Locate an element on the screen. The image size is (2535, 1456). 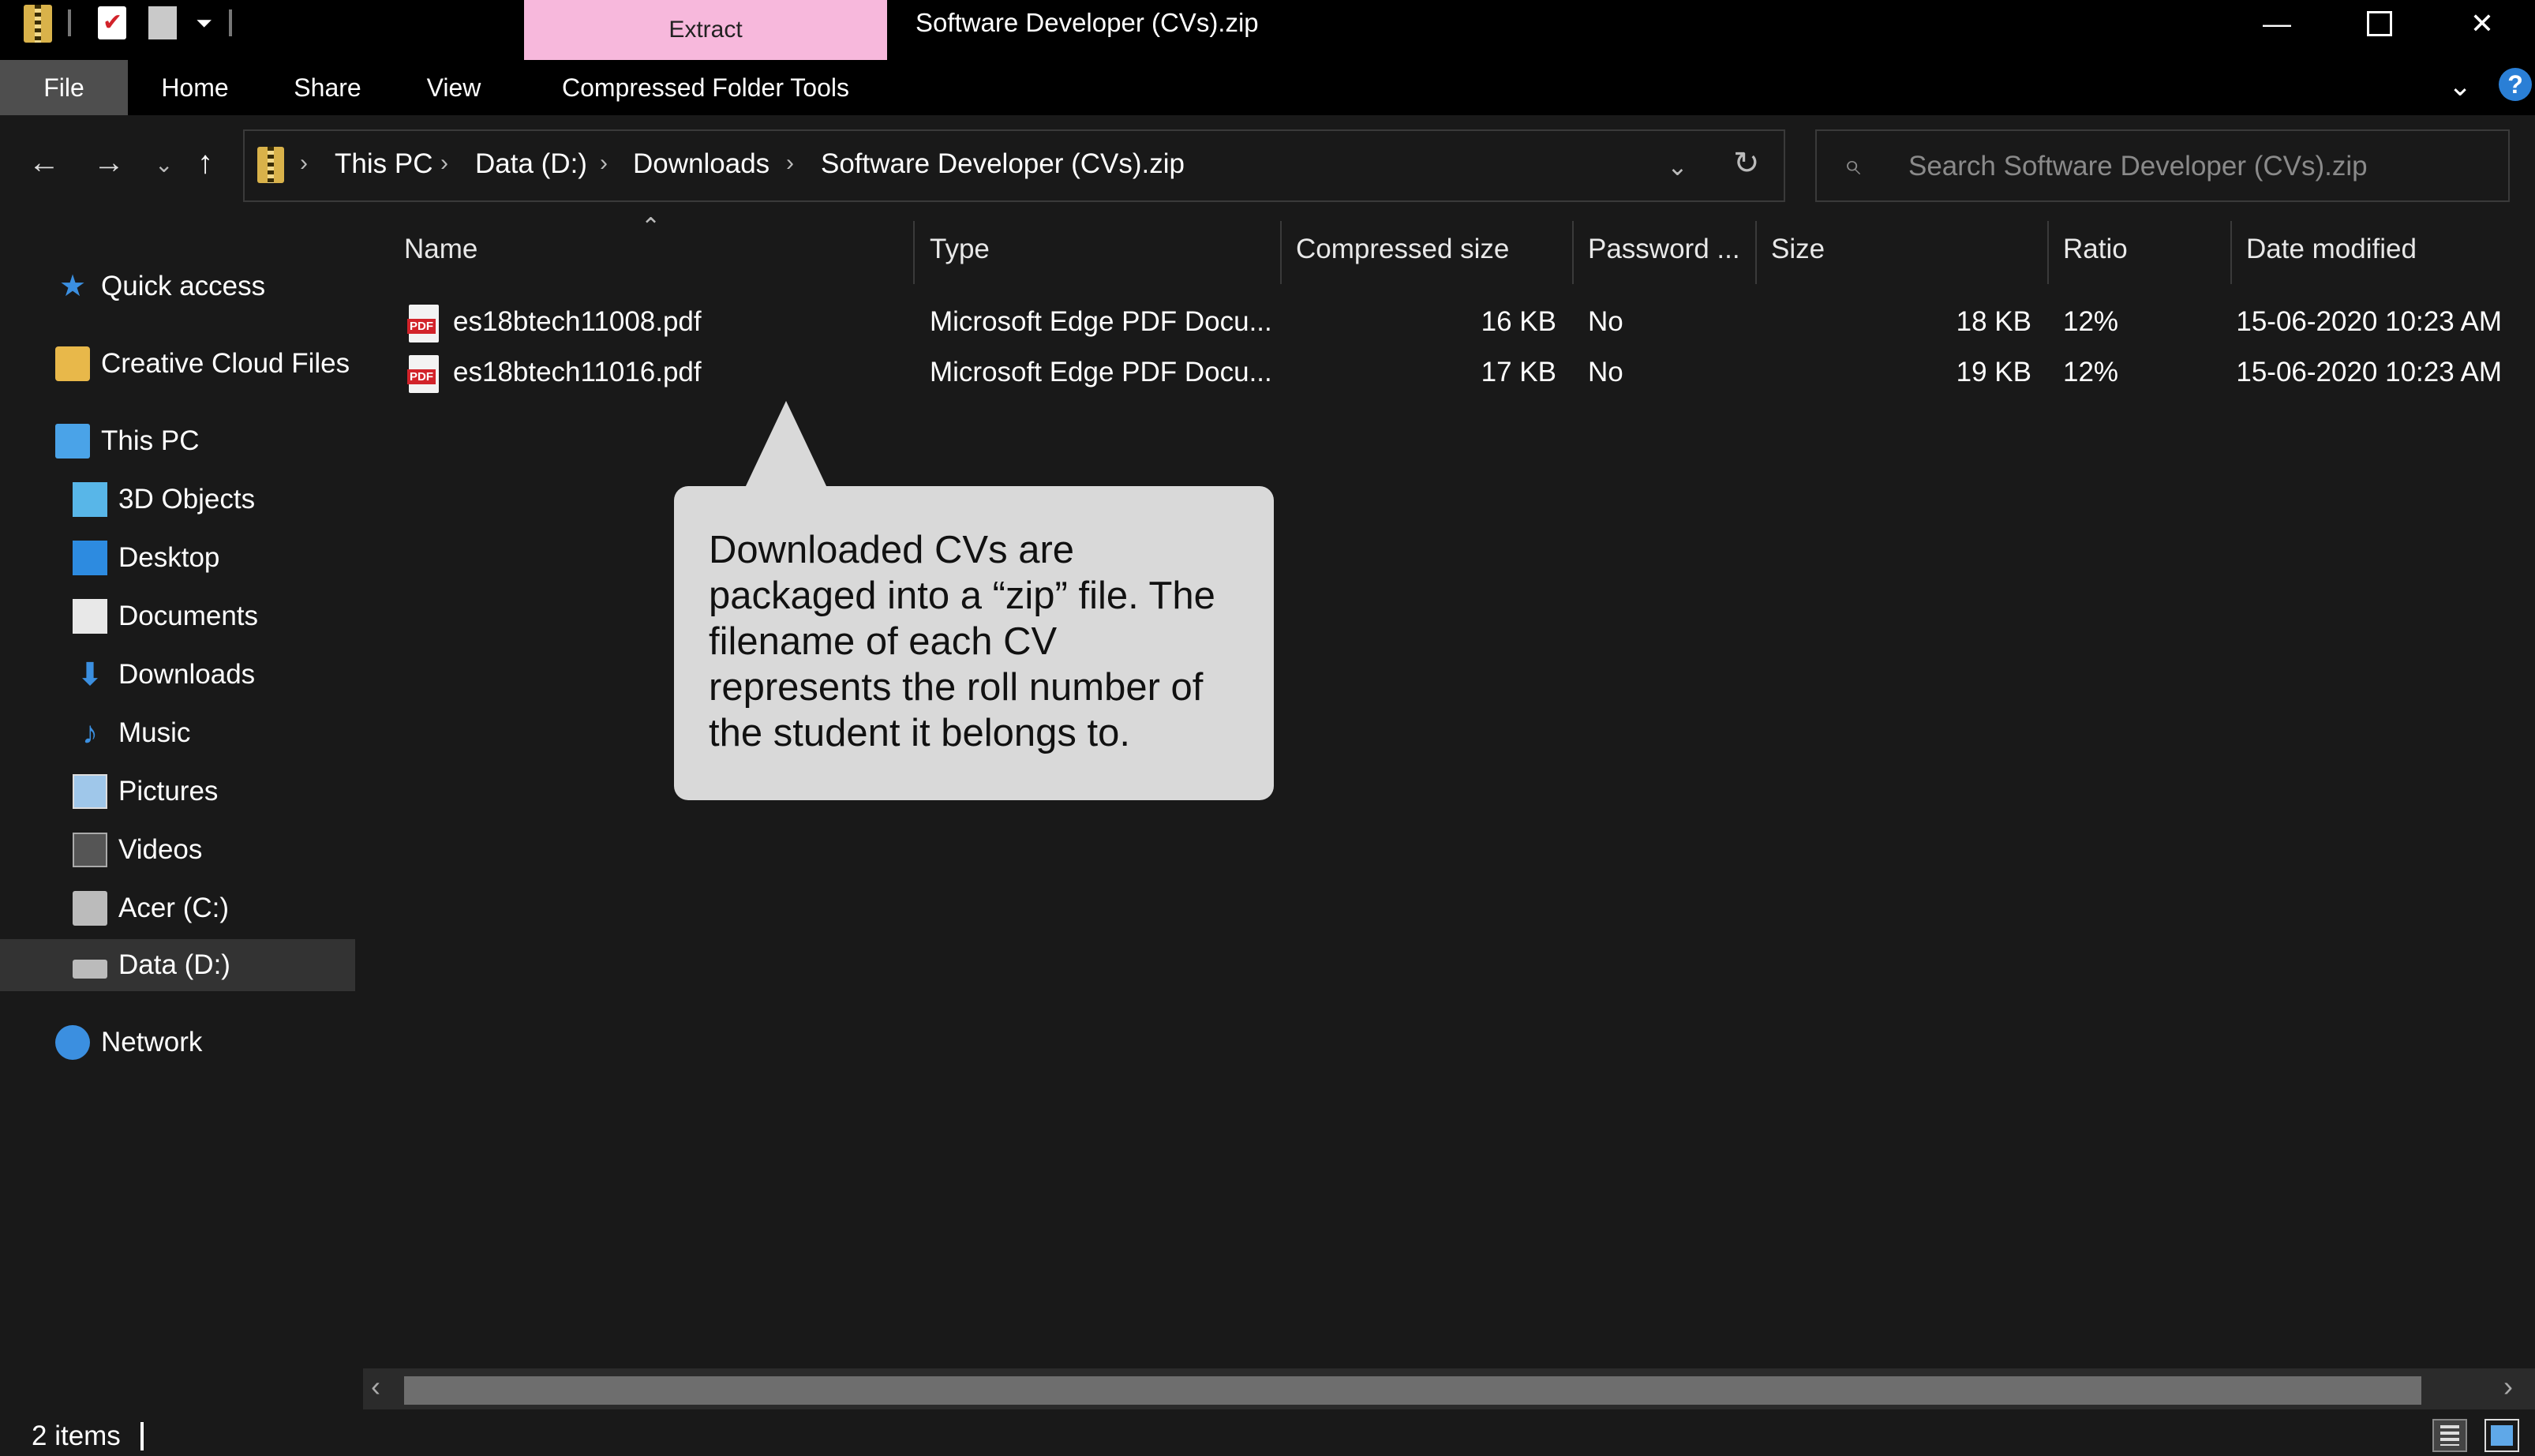
sidebar-item-label: Documents is located at coordinates (189, 616).